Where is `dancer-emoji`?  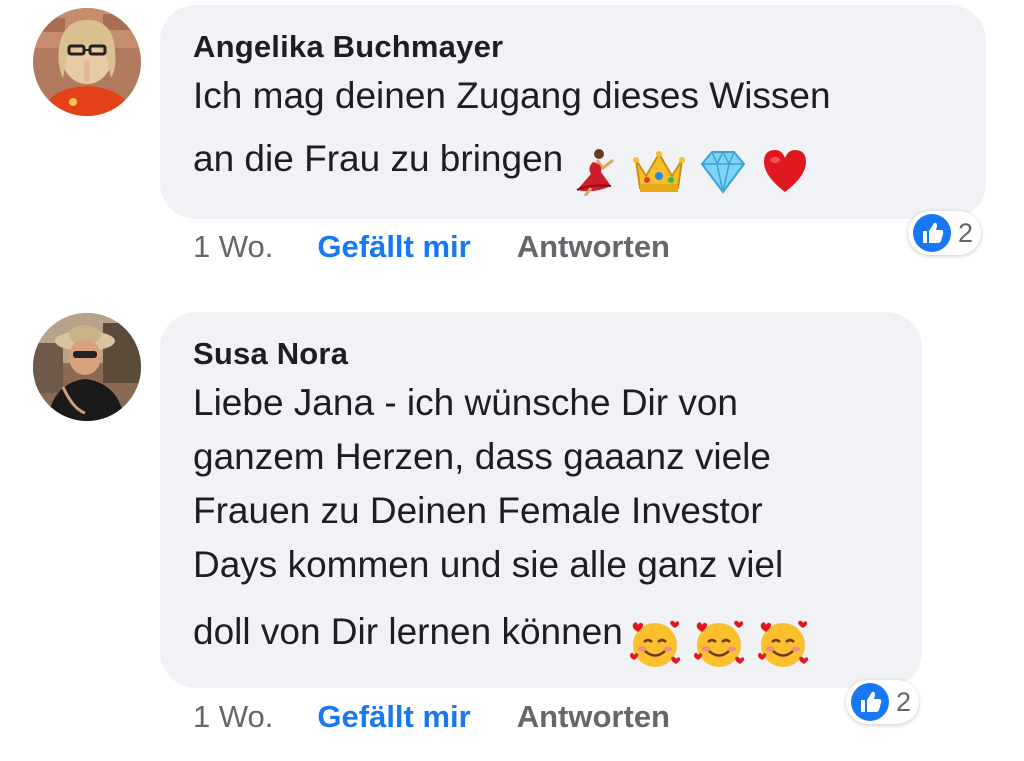 dancer-emoji is located at coordinates (595, 173).